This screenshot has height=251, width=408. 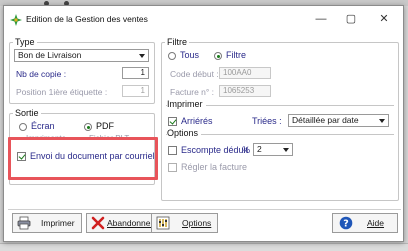 What do you see at coordinates (204, 247) in the screenshot?
I see `background-app-statusbar` at bounding box center [204, 247].